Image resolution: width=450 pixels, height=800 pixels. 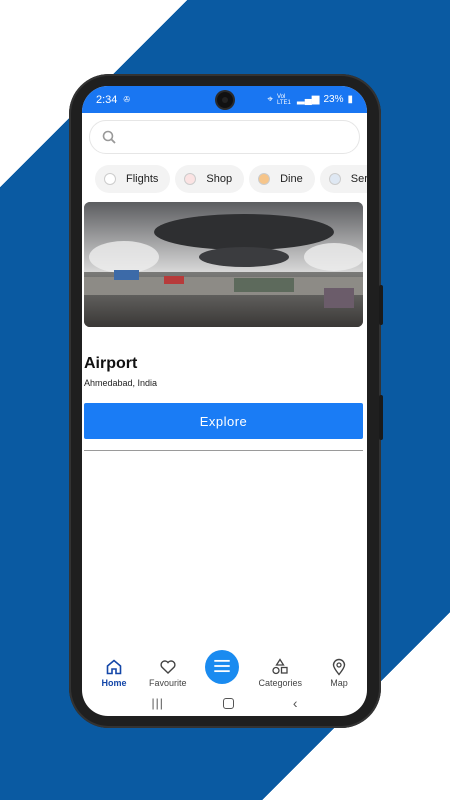 I want to click on service-icon, so click(x=334, y=179).